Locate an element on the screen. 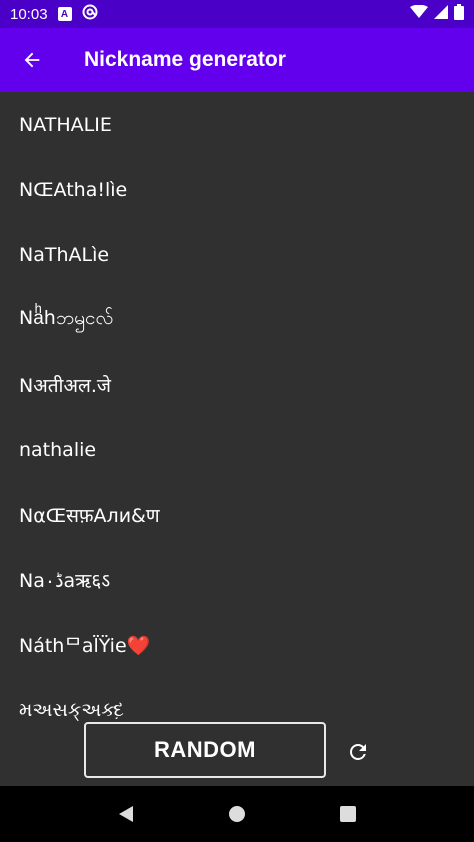 This screenshot has width=474, height=842. app-bar: Nickname generator is located at coordinates (237, 60).